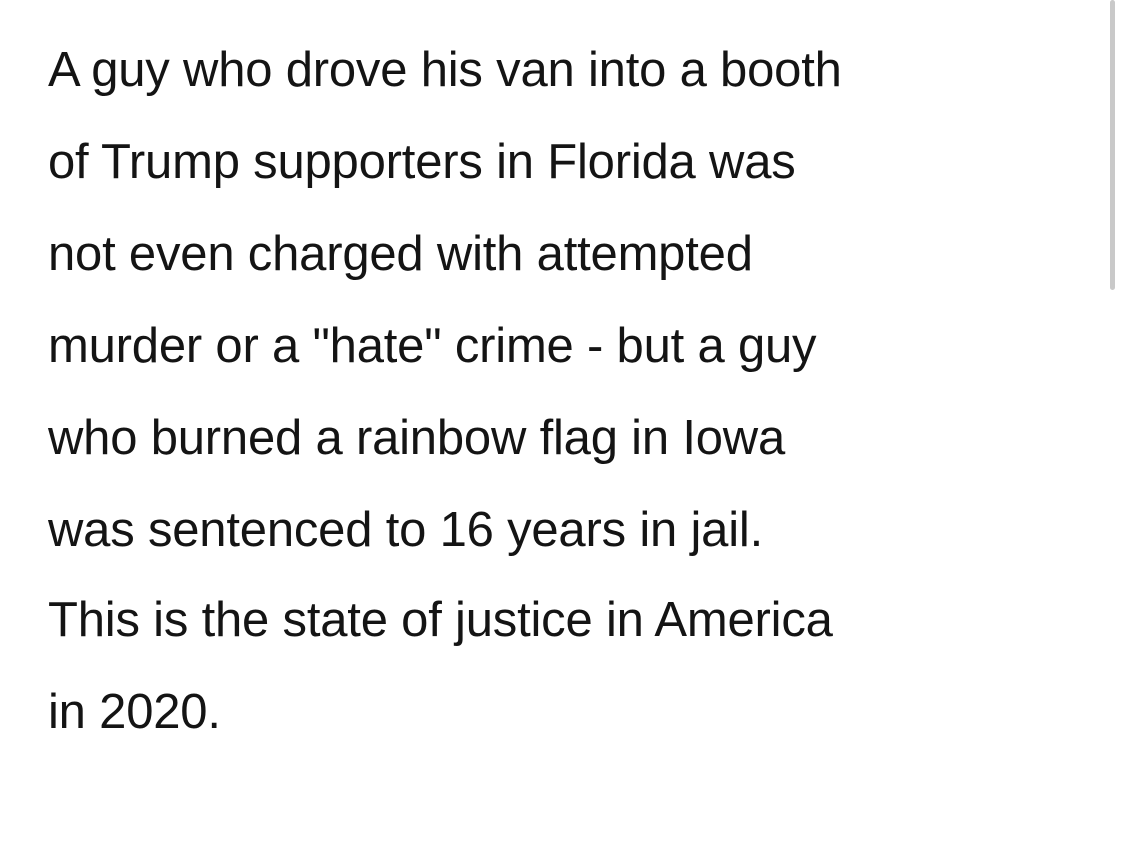 The width and height of the screenshot is (1125, 845). What do you see at coordinates (400, 254) in the screenshot?
I see `text-line: not even charged with attempted` at bounding box center [400, 254].